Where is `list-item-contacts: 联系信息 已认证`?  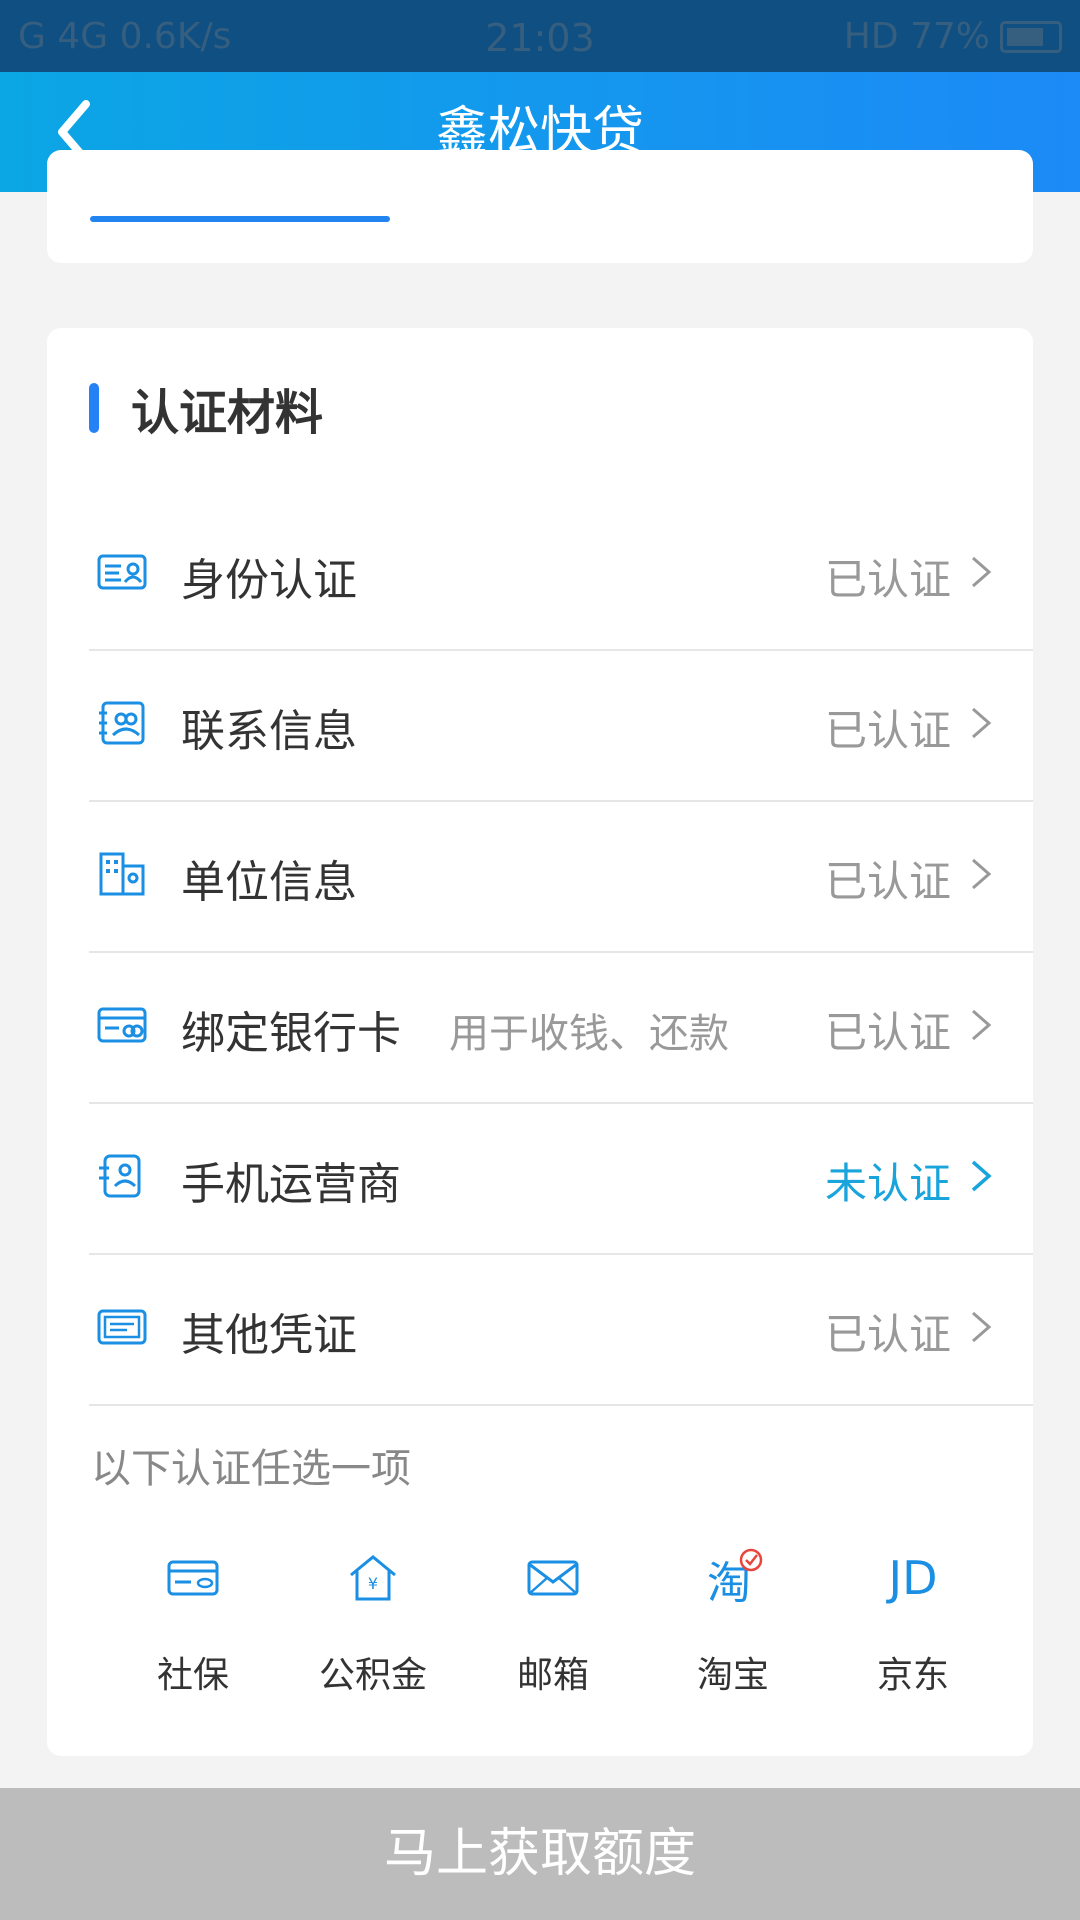 list-item-contacts: 联系信息 已认证 is located at coordinates (561, 726).